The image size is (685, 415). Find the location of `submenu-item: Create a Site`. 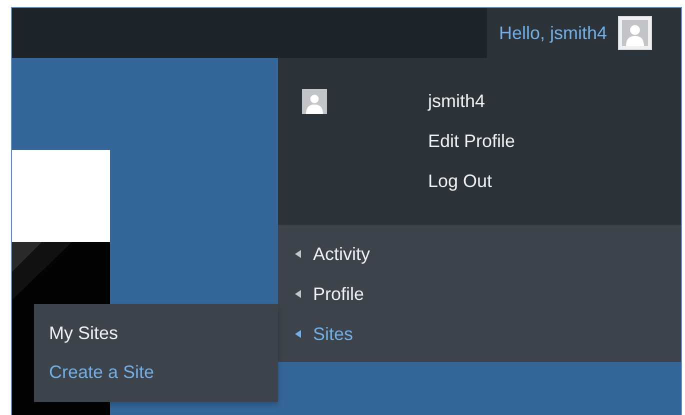

submenu-item: Create a Site is located at coordinates (101, 372).